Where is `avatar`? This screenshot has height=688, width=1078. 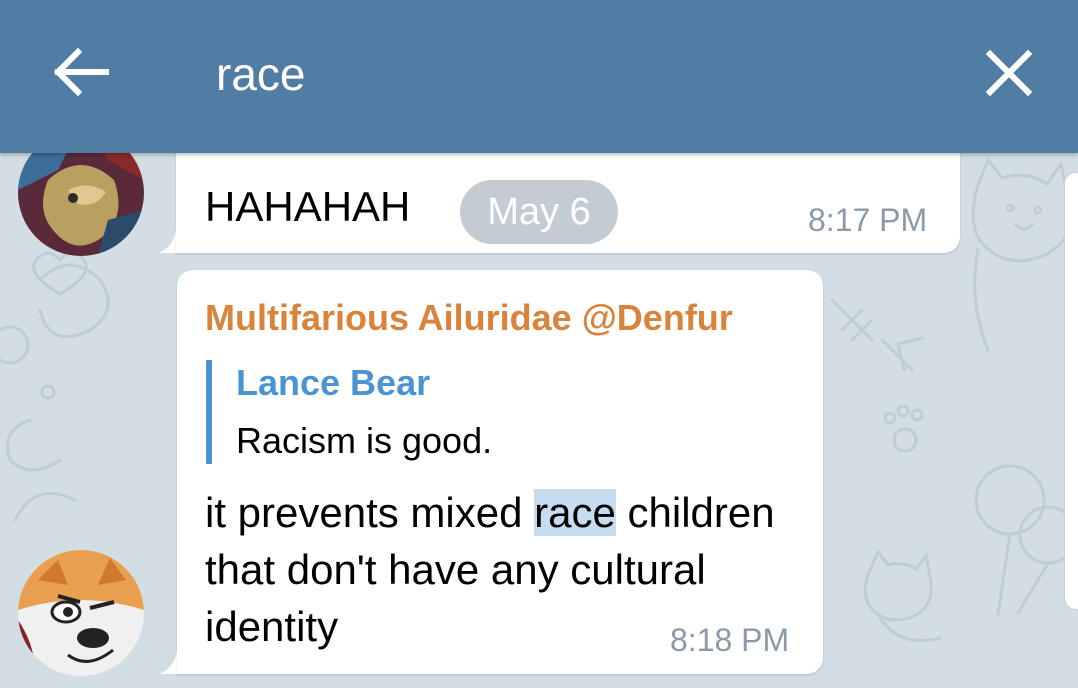
avatar is located at coordinates (81, 613).